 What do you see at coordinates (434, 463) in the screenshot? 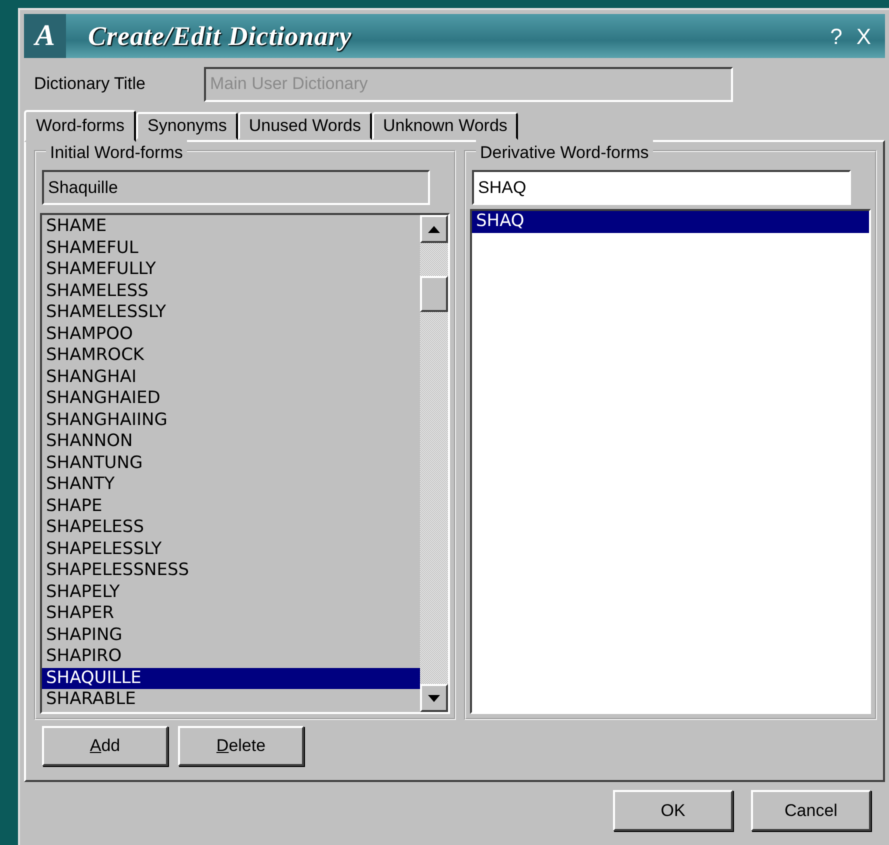
I see `scrollbar` at bounding box center [434, 463].